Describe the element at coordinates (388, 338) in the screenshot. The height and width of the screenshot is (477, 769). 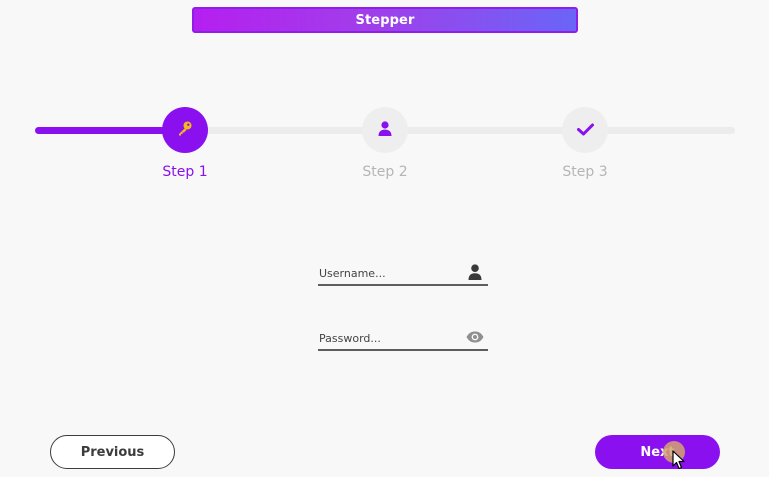
I see `password-input` at that location.